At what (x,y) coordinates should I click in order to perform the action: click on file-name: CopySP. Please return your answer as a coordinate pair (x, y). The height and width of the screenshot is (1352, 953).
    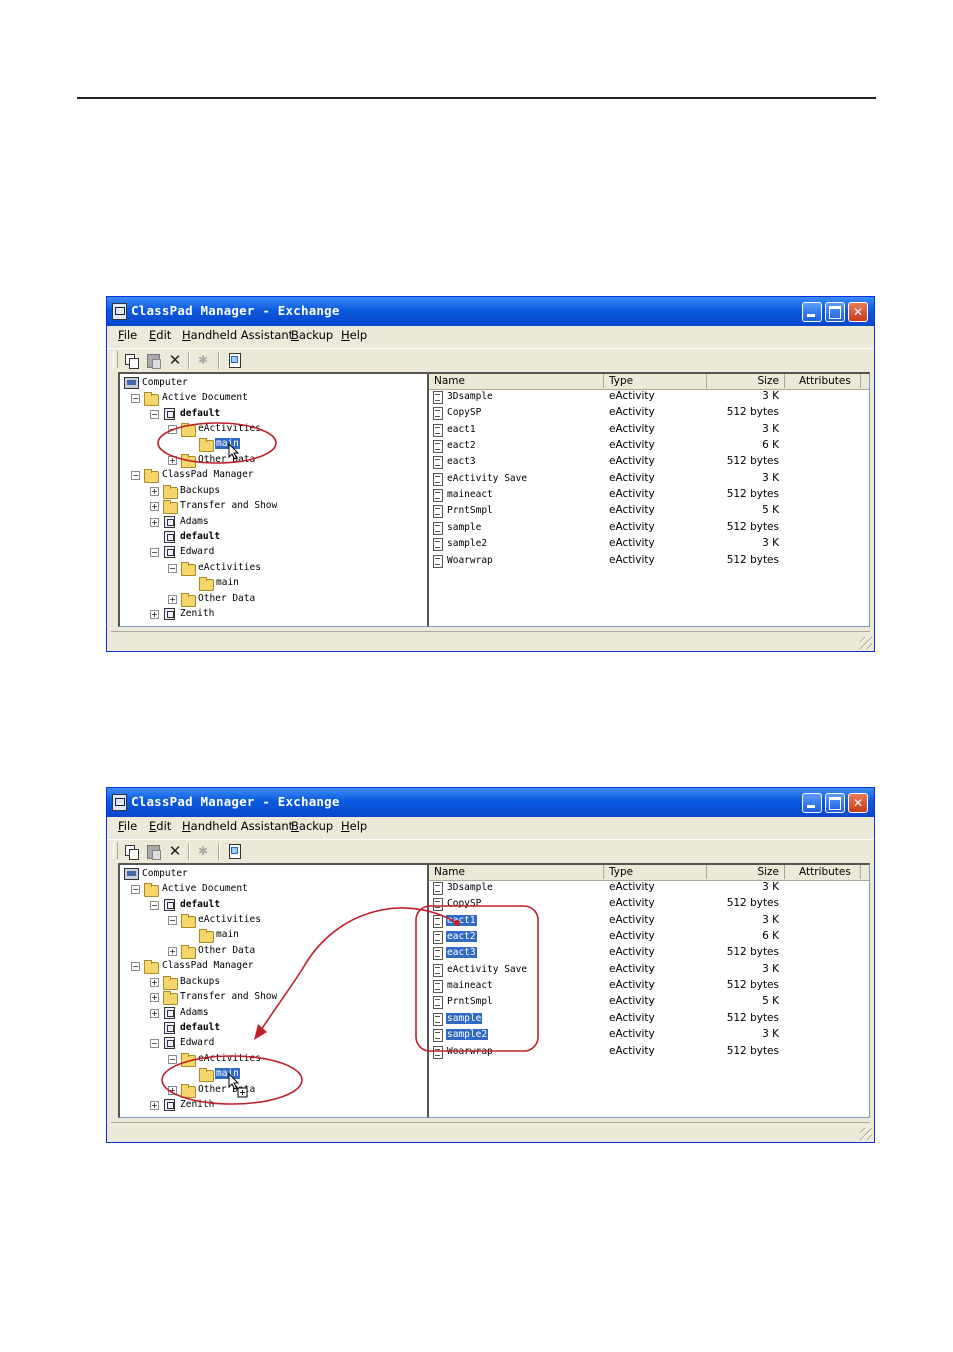
    Looking at the image, I should click on (464, 903).